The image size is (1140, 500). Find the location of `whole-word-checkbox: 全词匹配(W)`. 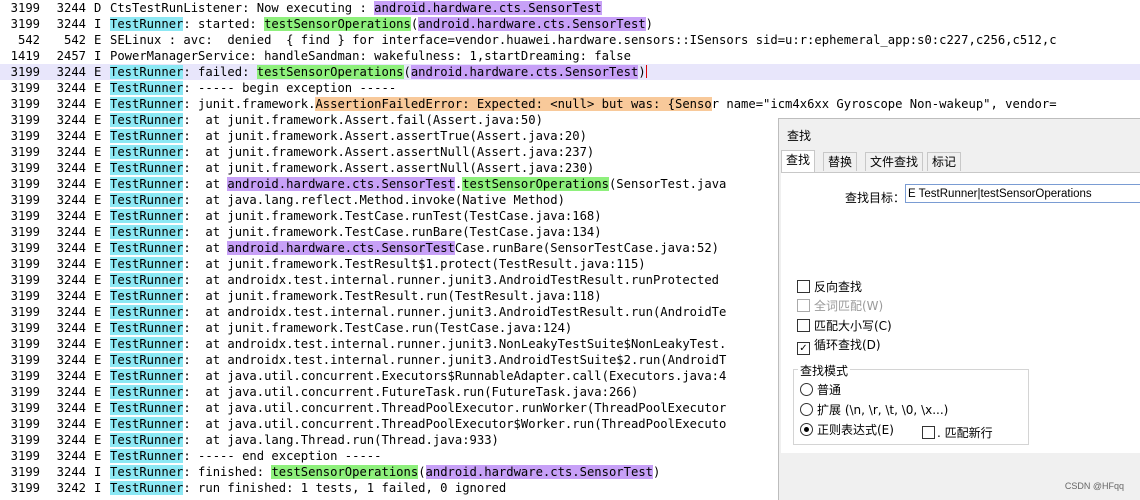

whole-word-checkbox: 全词匹配(W) is located at coordinates (840, 306).